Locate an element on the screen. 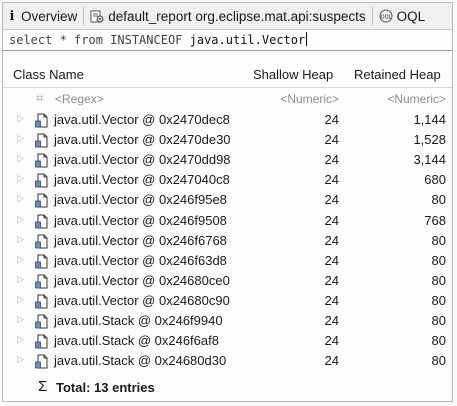 This screenshot has width=457, height=406. column-header-shallow-heap: Shallow Heap is located at coordinates (293, 74).